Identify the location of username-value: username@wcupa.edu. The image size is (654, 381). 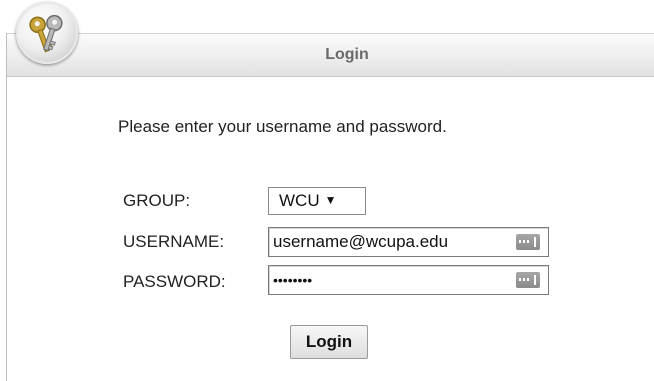
(361, 241).